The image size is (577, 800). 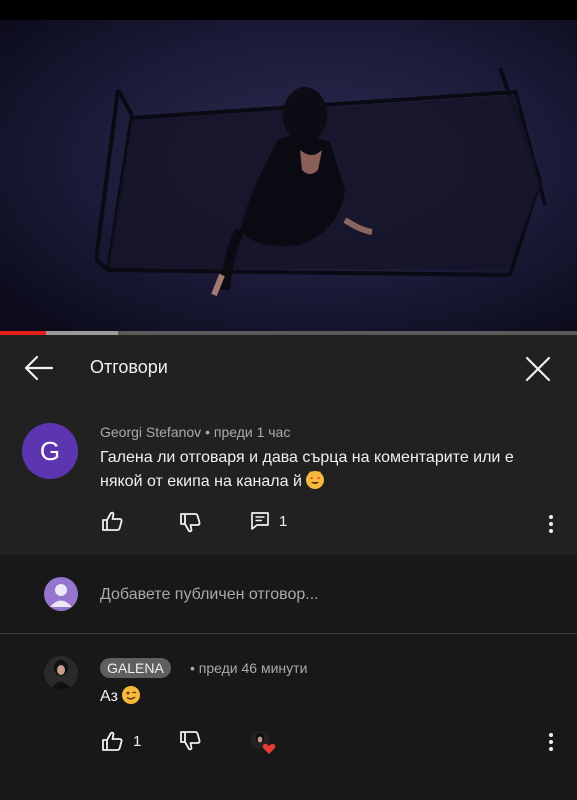 I want to click on like-button, so click(x=112, y=521).